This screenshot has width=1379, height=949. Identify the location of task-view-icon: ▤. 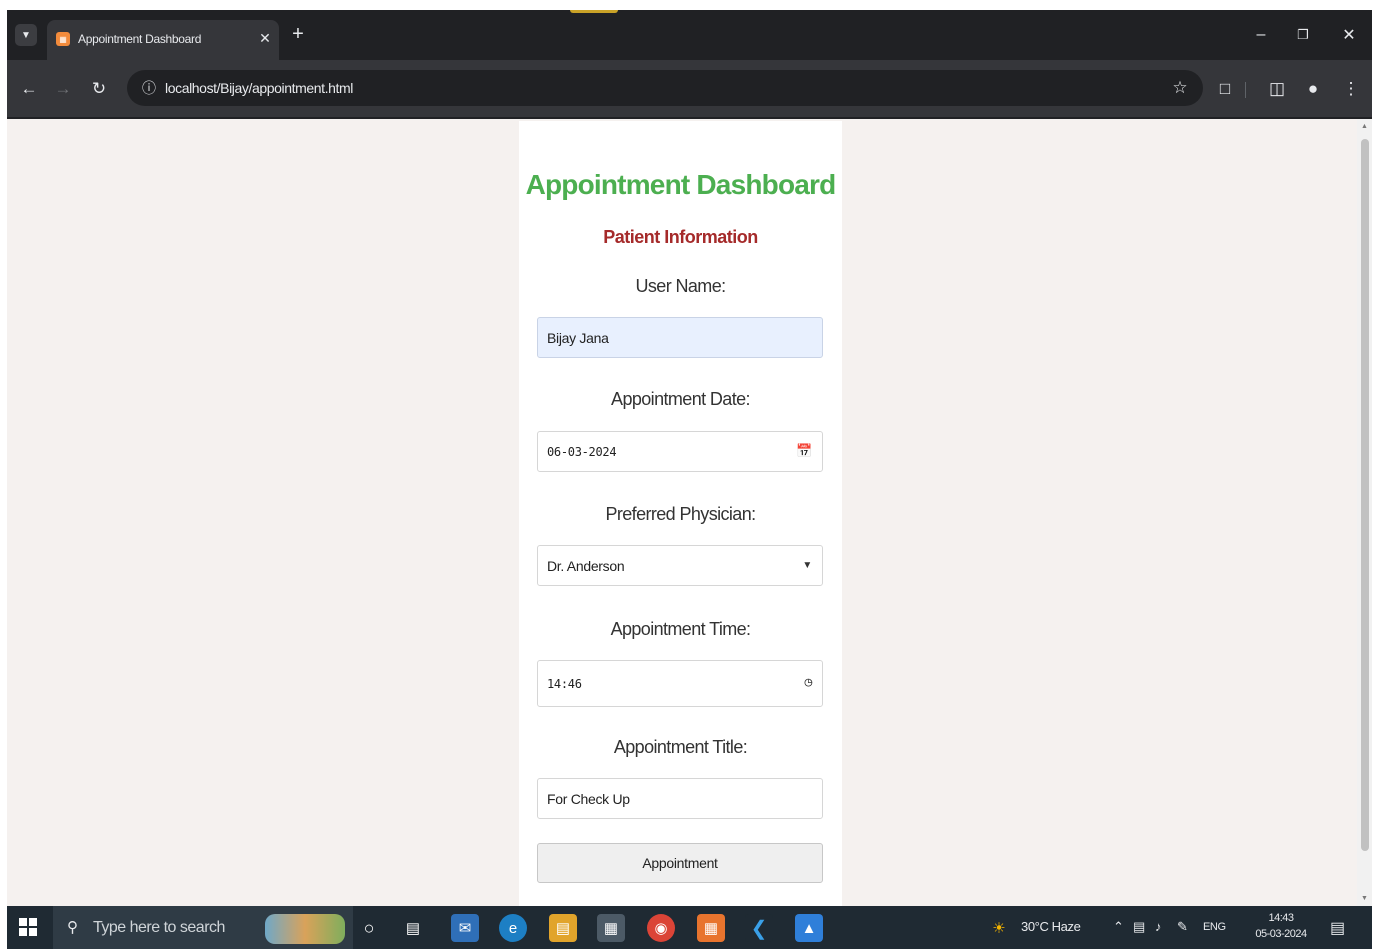
(413, 928).